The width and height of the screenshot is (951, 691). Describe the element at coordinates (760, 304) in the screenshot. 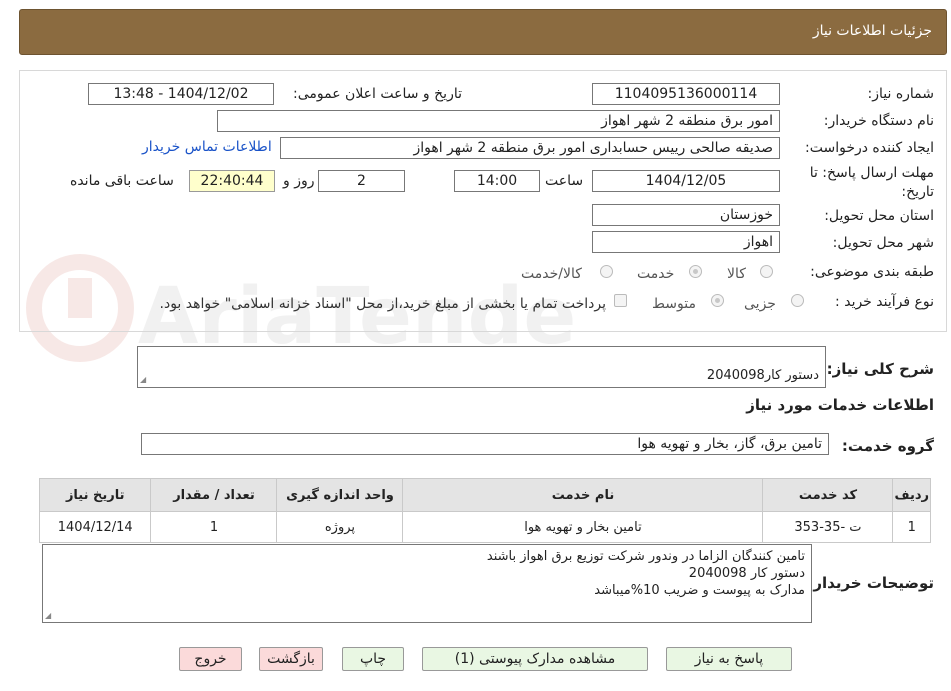

I see `purchase-option-minor: جزیی` at that location.